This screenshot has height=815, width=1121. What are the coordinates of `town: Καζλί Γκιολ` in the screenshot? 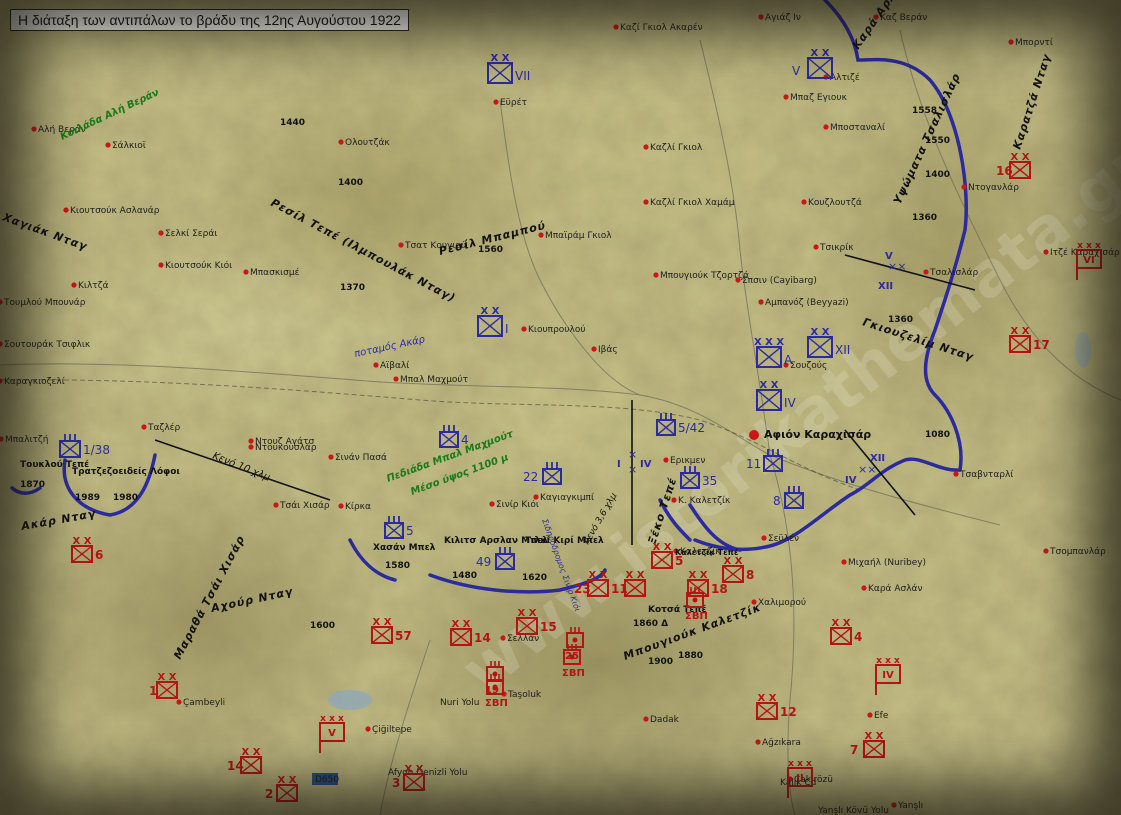 It's located at (673, 148).